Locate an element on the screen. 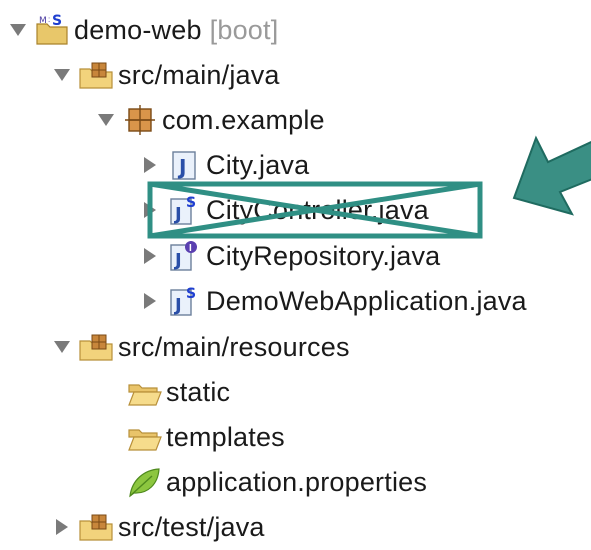  annotation-overlay is located at coordinates (369, 187).